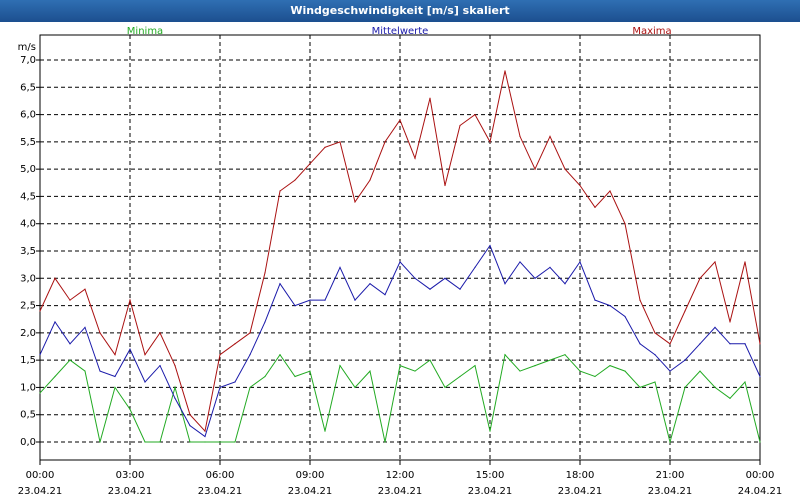 The image size is (800, 500). I want to click on legend-minima: Minima, so click(145, 31).